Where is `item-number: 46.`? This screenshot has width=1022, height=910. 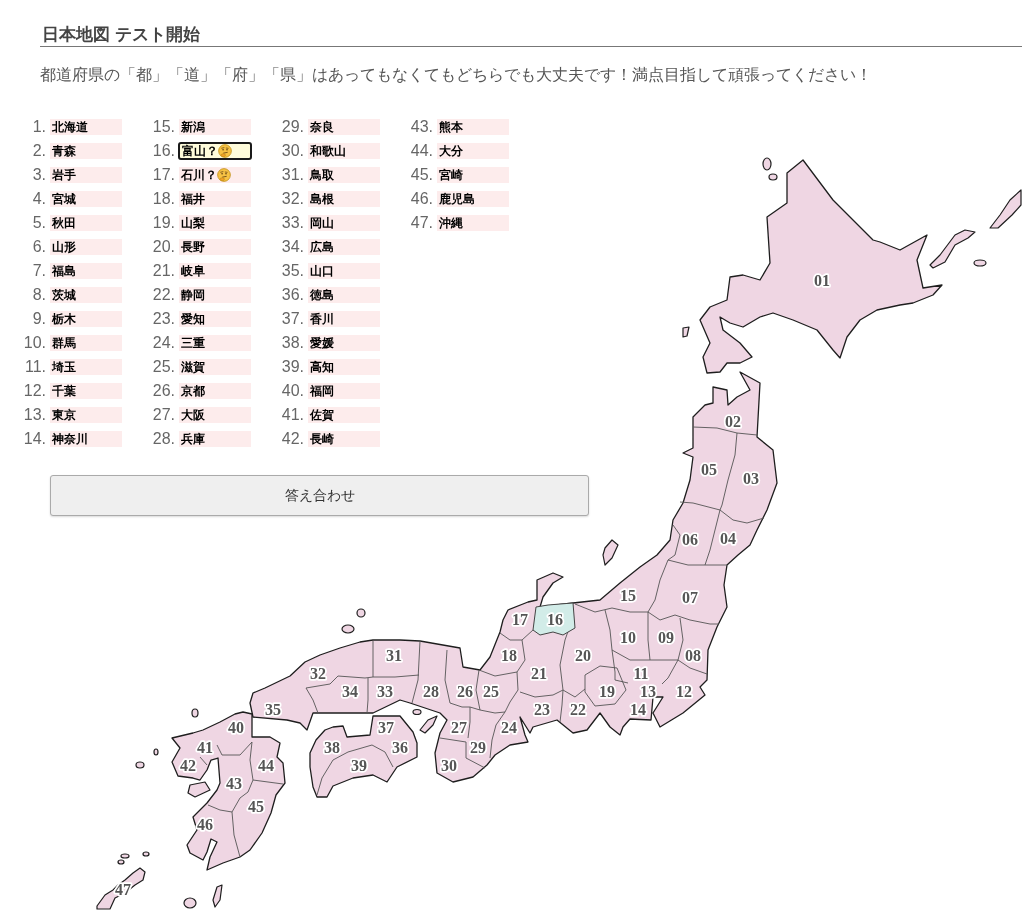
item-number: 46. is located at coordinates (421, 199).